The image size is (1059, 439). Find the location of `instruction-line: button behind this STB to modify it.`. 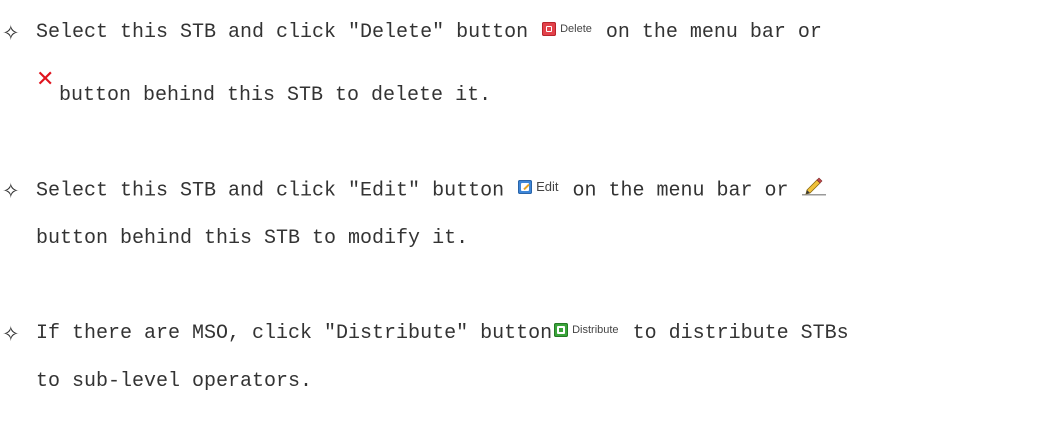

instruction-line: button behind this STB to modify it. is located at coordinates (252, 239).